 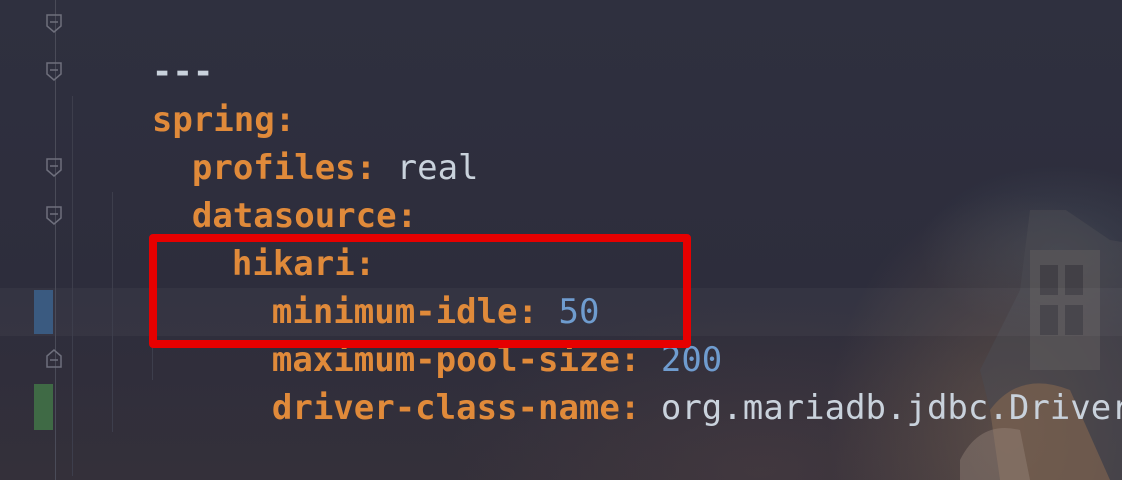 What do you see at coordinates (420, 291) in the screenshot?
I see `red-highlight-annotation-box` at bounding box center [420, 291].